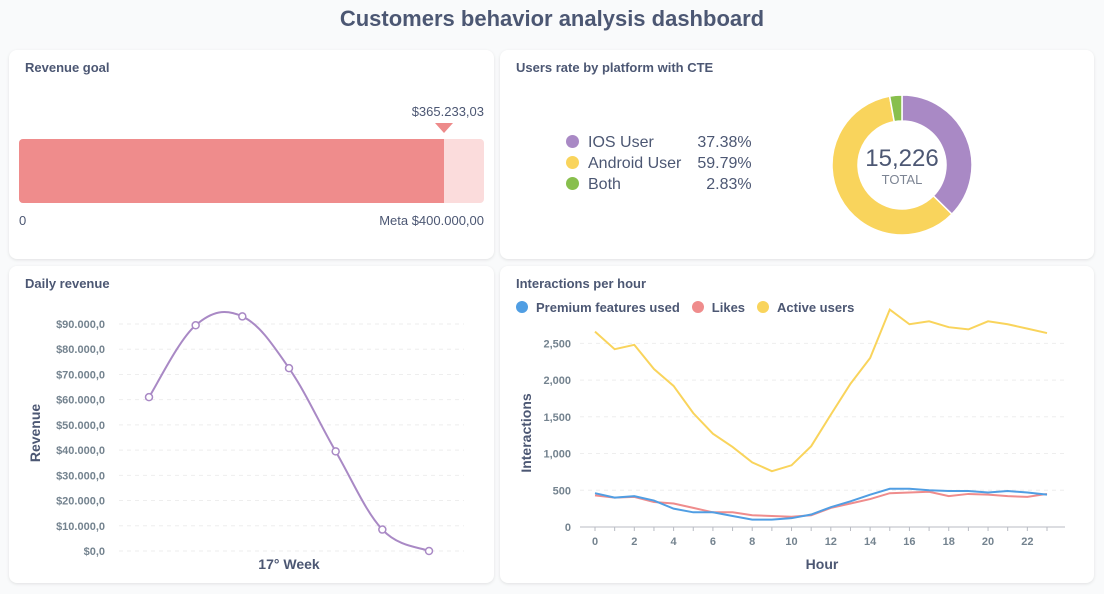  What do you see at coordinates (909, 542) in the screenshot?
I see `hourly-x-tick-label: 16` at bounding box center [909, 542].